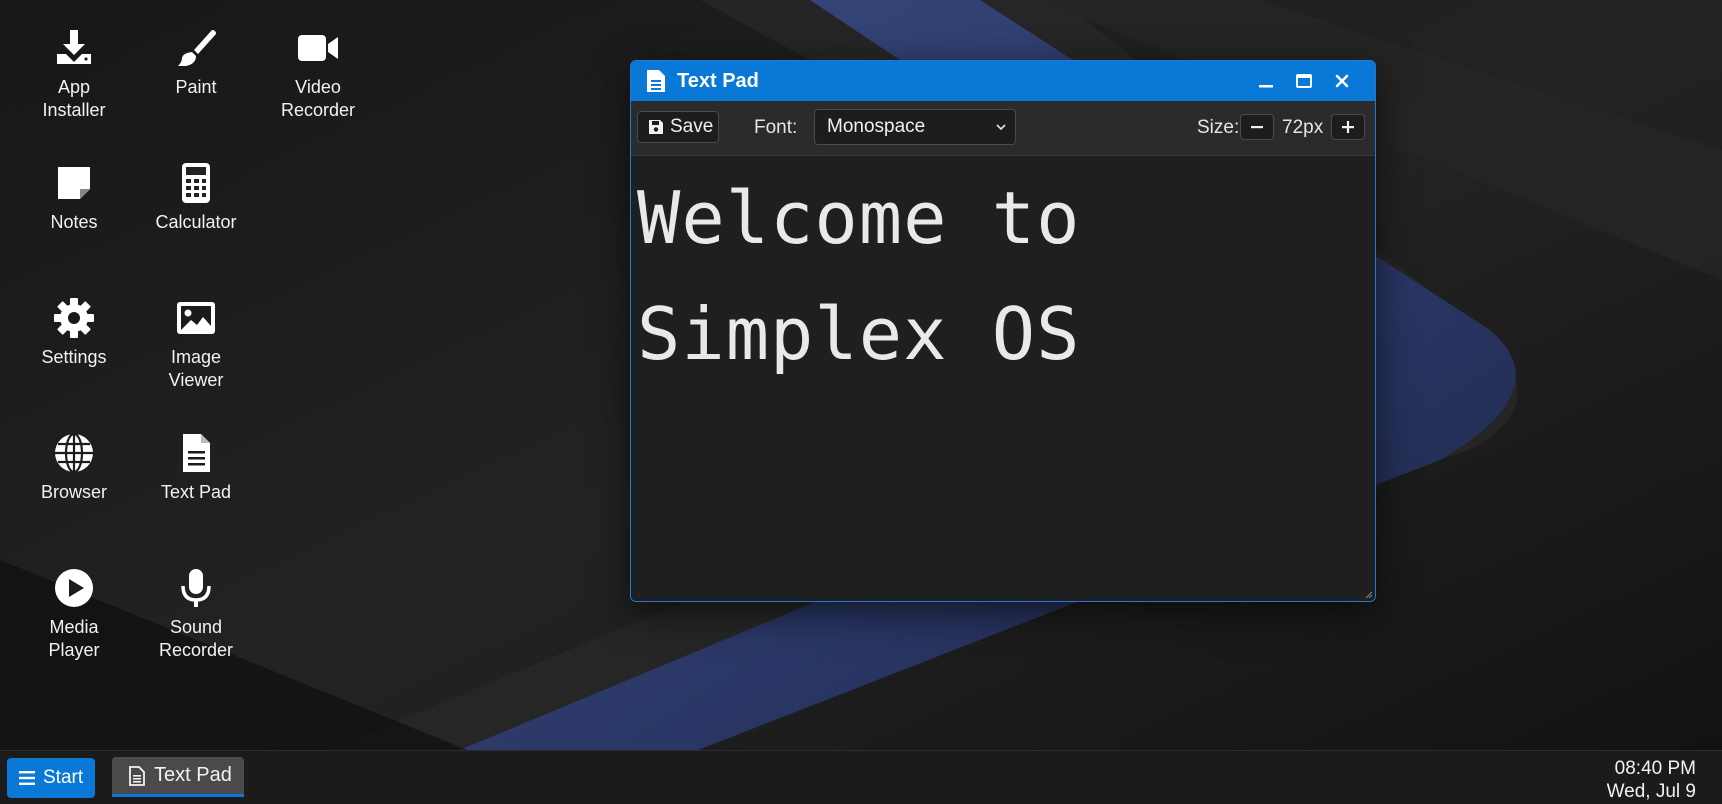  I want to click on taskbar-item-label: Text Pad, so click(193, 775).